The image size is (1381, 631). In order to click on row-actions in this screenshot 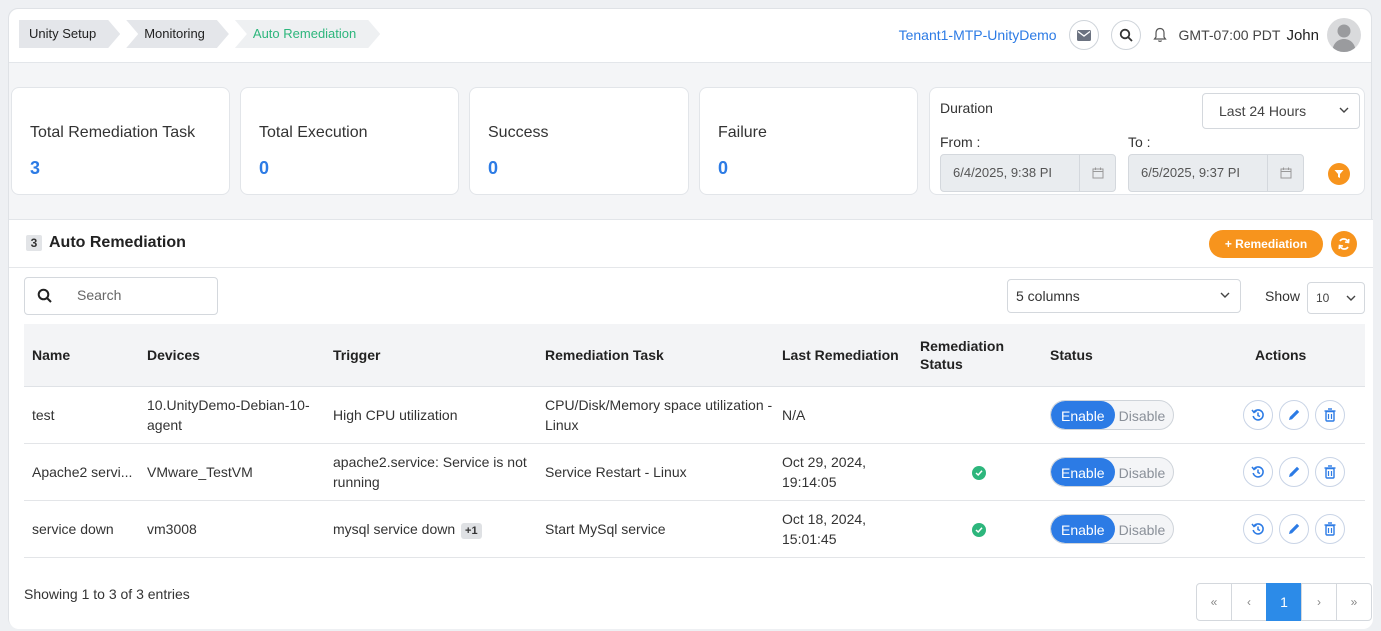, I will do `click(1296, 415)`.